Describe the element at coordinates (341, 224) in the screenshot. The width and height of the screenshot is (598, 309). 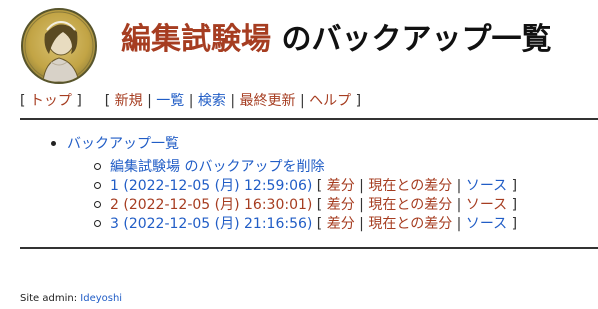
I see `backup-3-diff-link: 差分` at that location.